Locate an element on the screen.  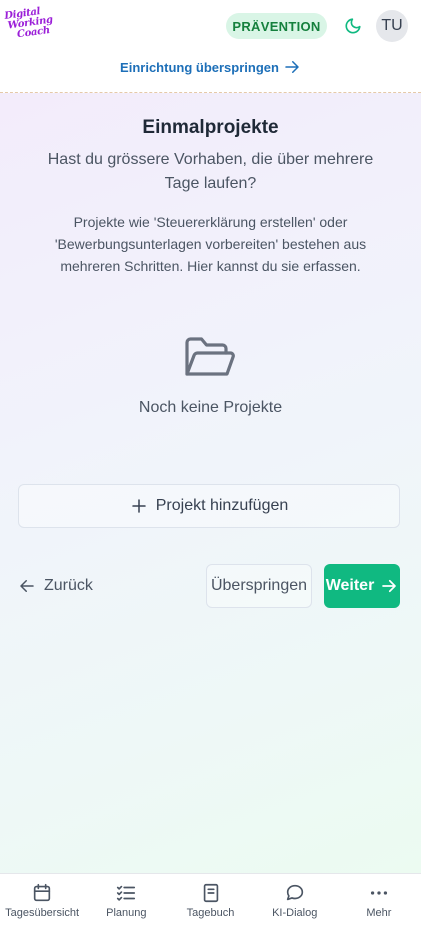
theme-toggle-button is located at coordinates (353, 26).